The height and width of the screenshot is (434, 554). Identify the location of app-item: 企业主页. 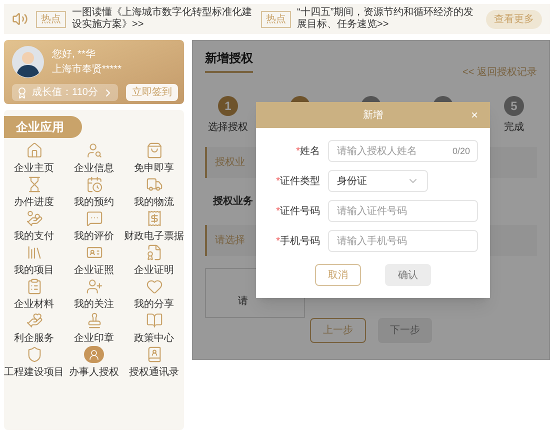
(34, 159).